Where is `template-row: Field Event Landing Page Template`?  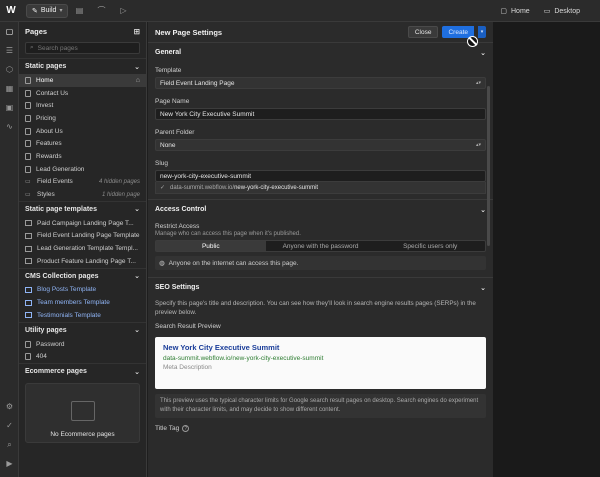 template-row: Field Event Landing Page Template is located at coordinates (82, 236).